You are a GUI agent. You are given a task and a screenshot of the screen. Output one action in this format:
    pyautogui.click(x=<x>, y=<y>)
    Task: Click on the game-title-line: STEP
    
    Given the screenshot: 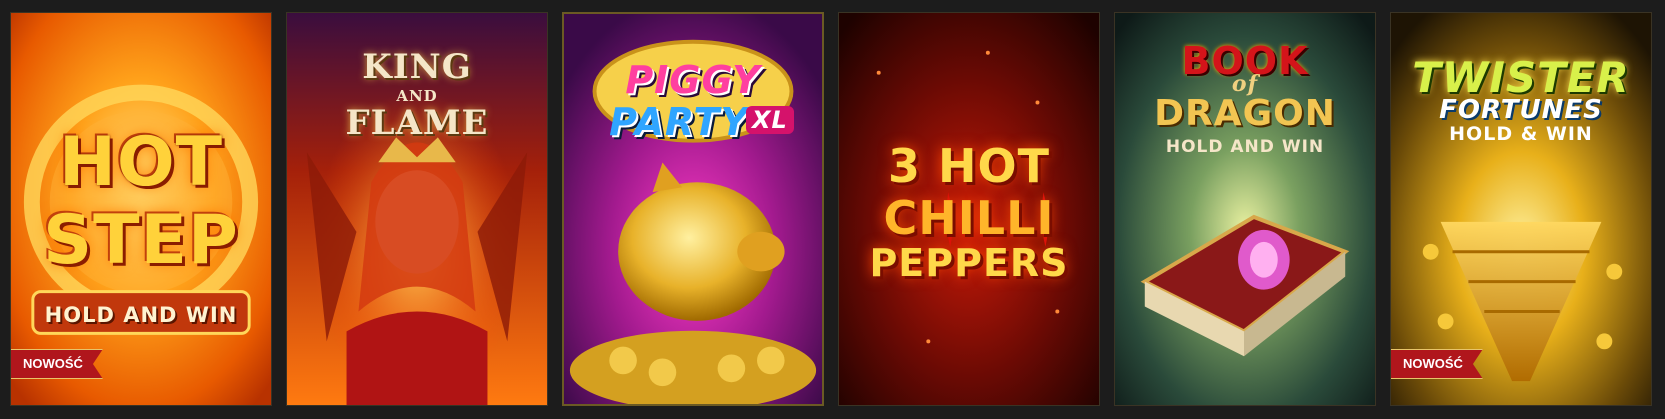 What is the action you would take?
    pyautogui.click(x=141, y=240)
    